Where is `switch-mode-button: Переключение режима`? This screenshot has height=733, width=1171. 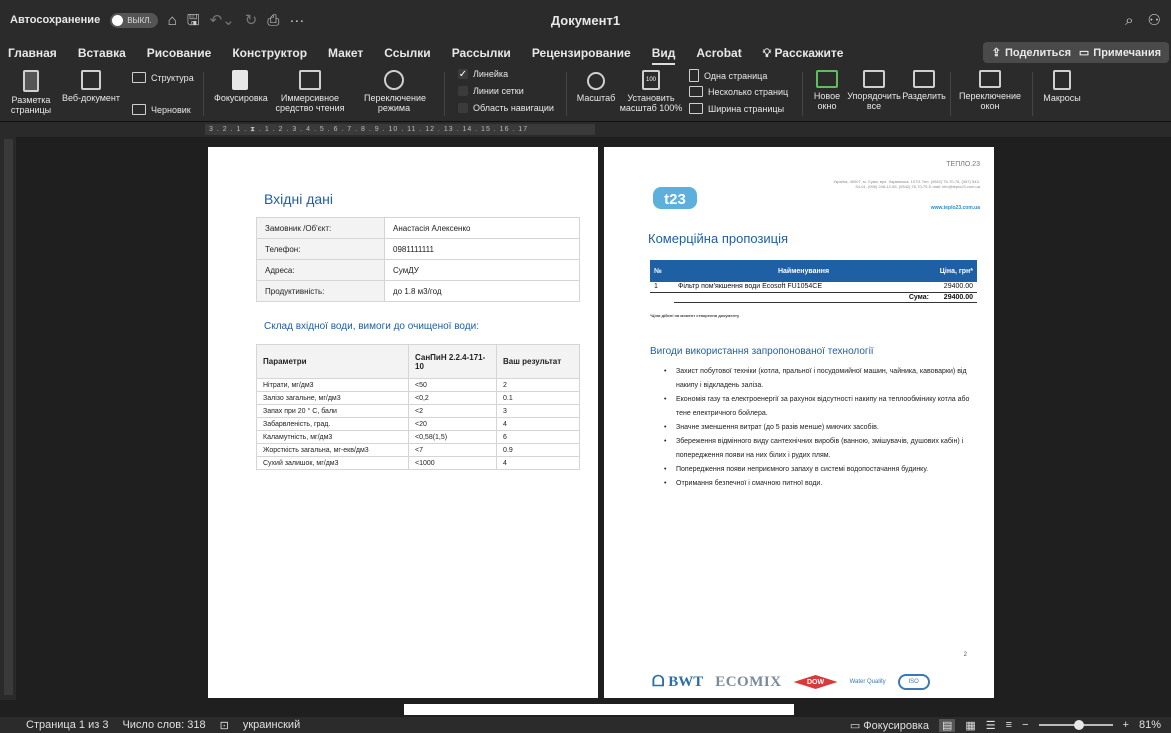
switch-mode-button: Переключение режима is located at coordinates (395, 91).